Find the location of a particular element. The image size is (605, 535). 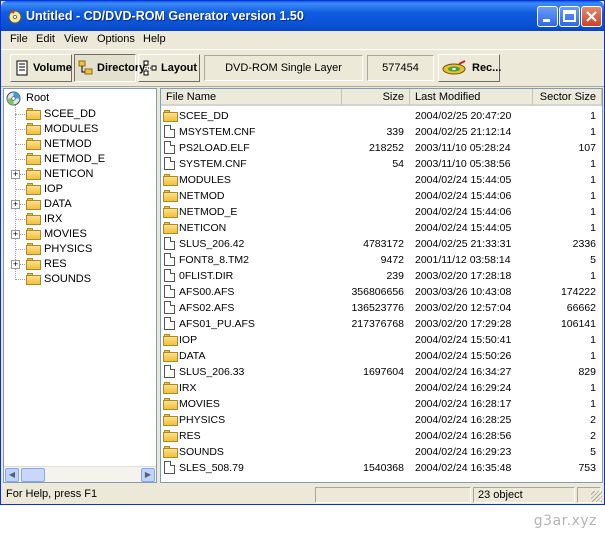

tree-item-label: NETMOD is located at coordinates (68, 144).